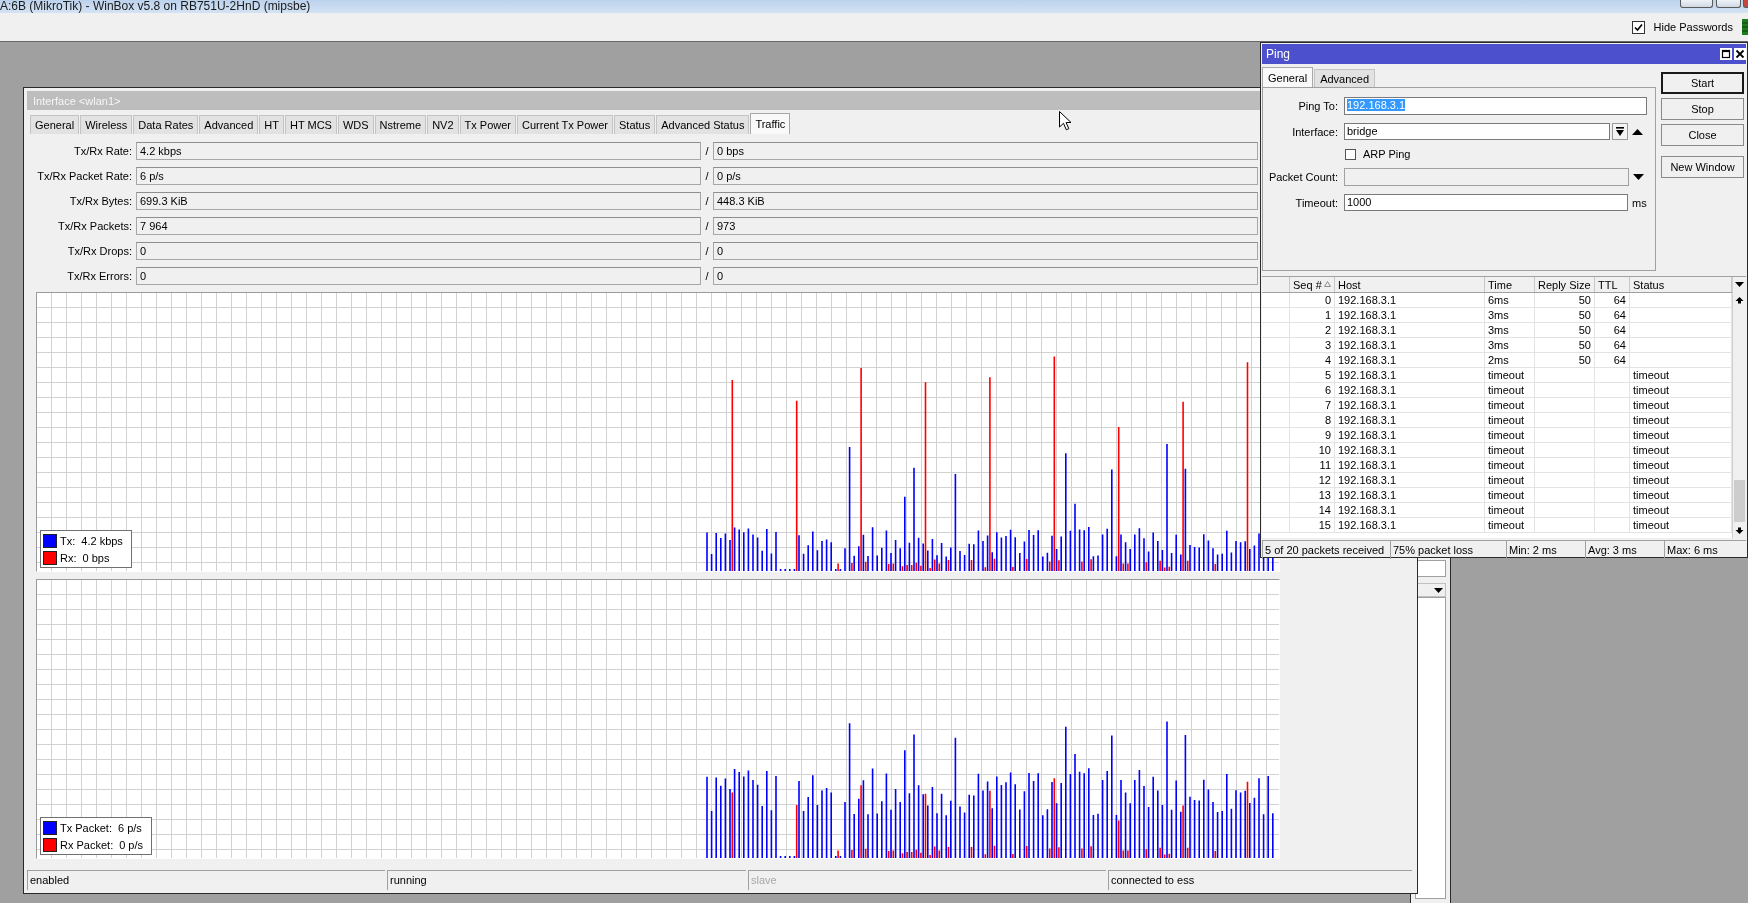 The height and width of the screenshot is (903, 1748). Describe the element at coordinates (1486, 177) in the screenshot. I see `packet-count-field` at that location.